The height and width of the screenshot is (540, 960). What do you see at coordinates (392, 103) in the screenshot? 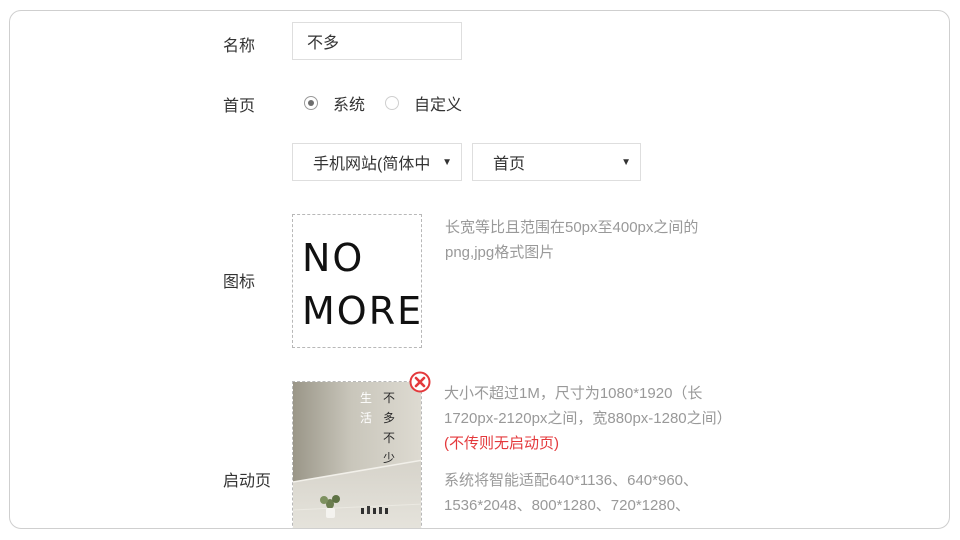
I see `radio-unchecked-icon` at bounding box center [392, 103].